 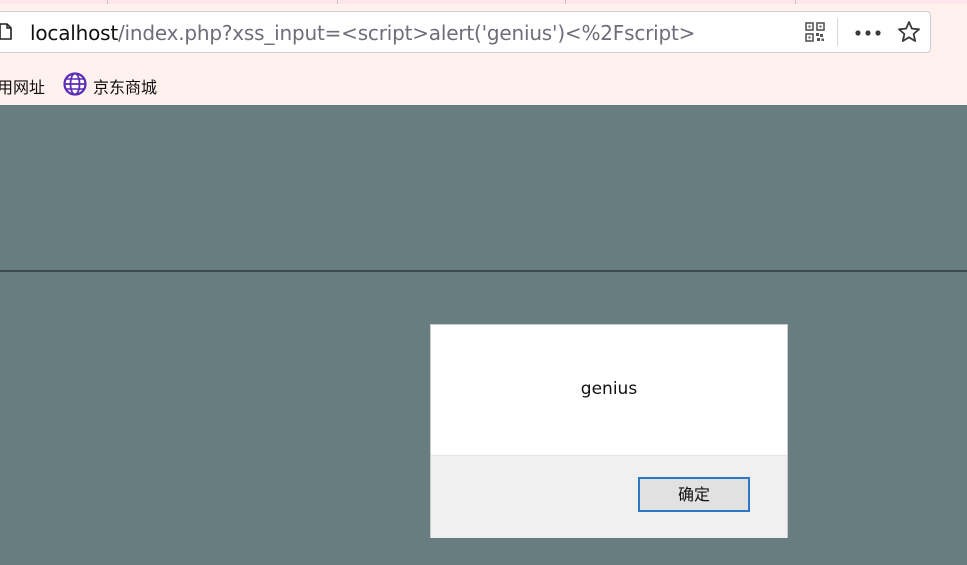 I want to click on more-icon, so click(x=868, y=33).